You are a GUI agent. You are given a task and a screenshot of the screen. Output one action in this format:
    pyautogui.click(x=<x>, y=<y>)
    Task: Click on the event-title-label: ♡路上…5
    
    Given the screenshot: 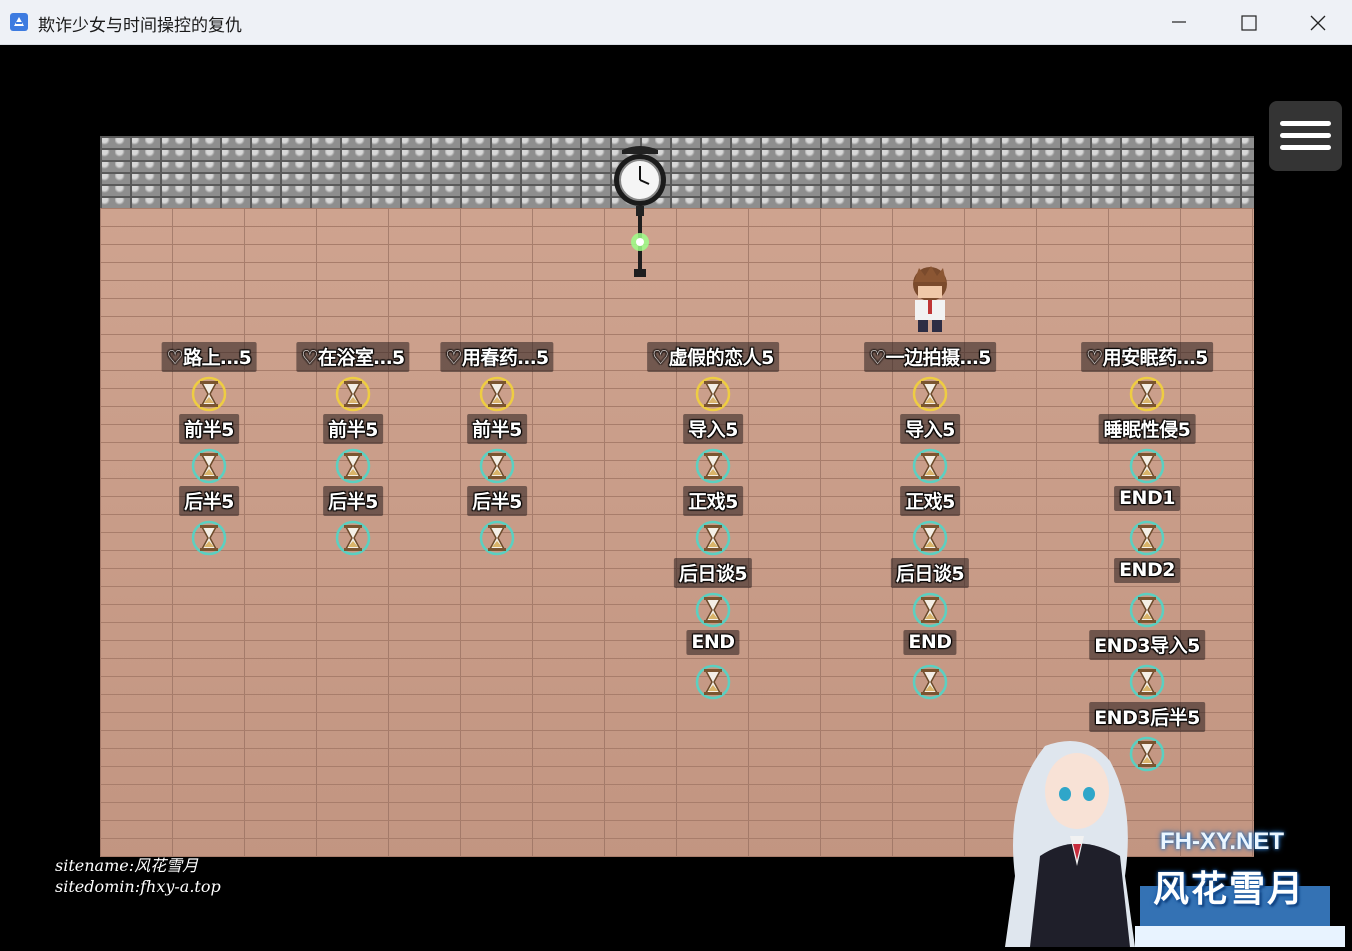 What is the action you would take?
    pyautogui.click(x=209, y=357)
    